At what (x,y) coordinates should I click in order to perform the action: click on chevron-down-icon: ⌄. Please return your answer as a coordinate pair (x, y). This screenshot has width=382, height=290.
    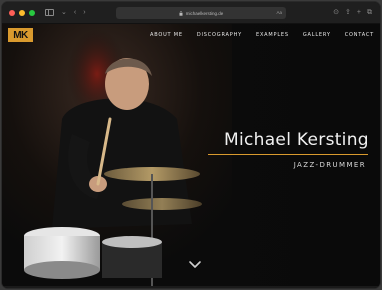
    Looking at the image, I should click on (64, 12).